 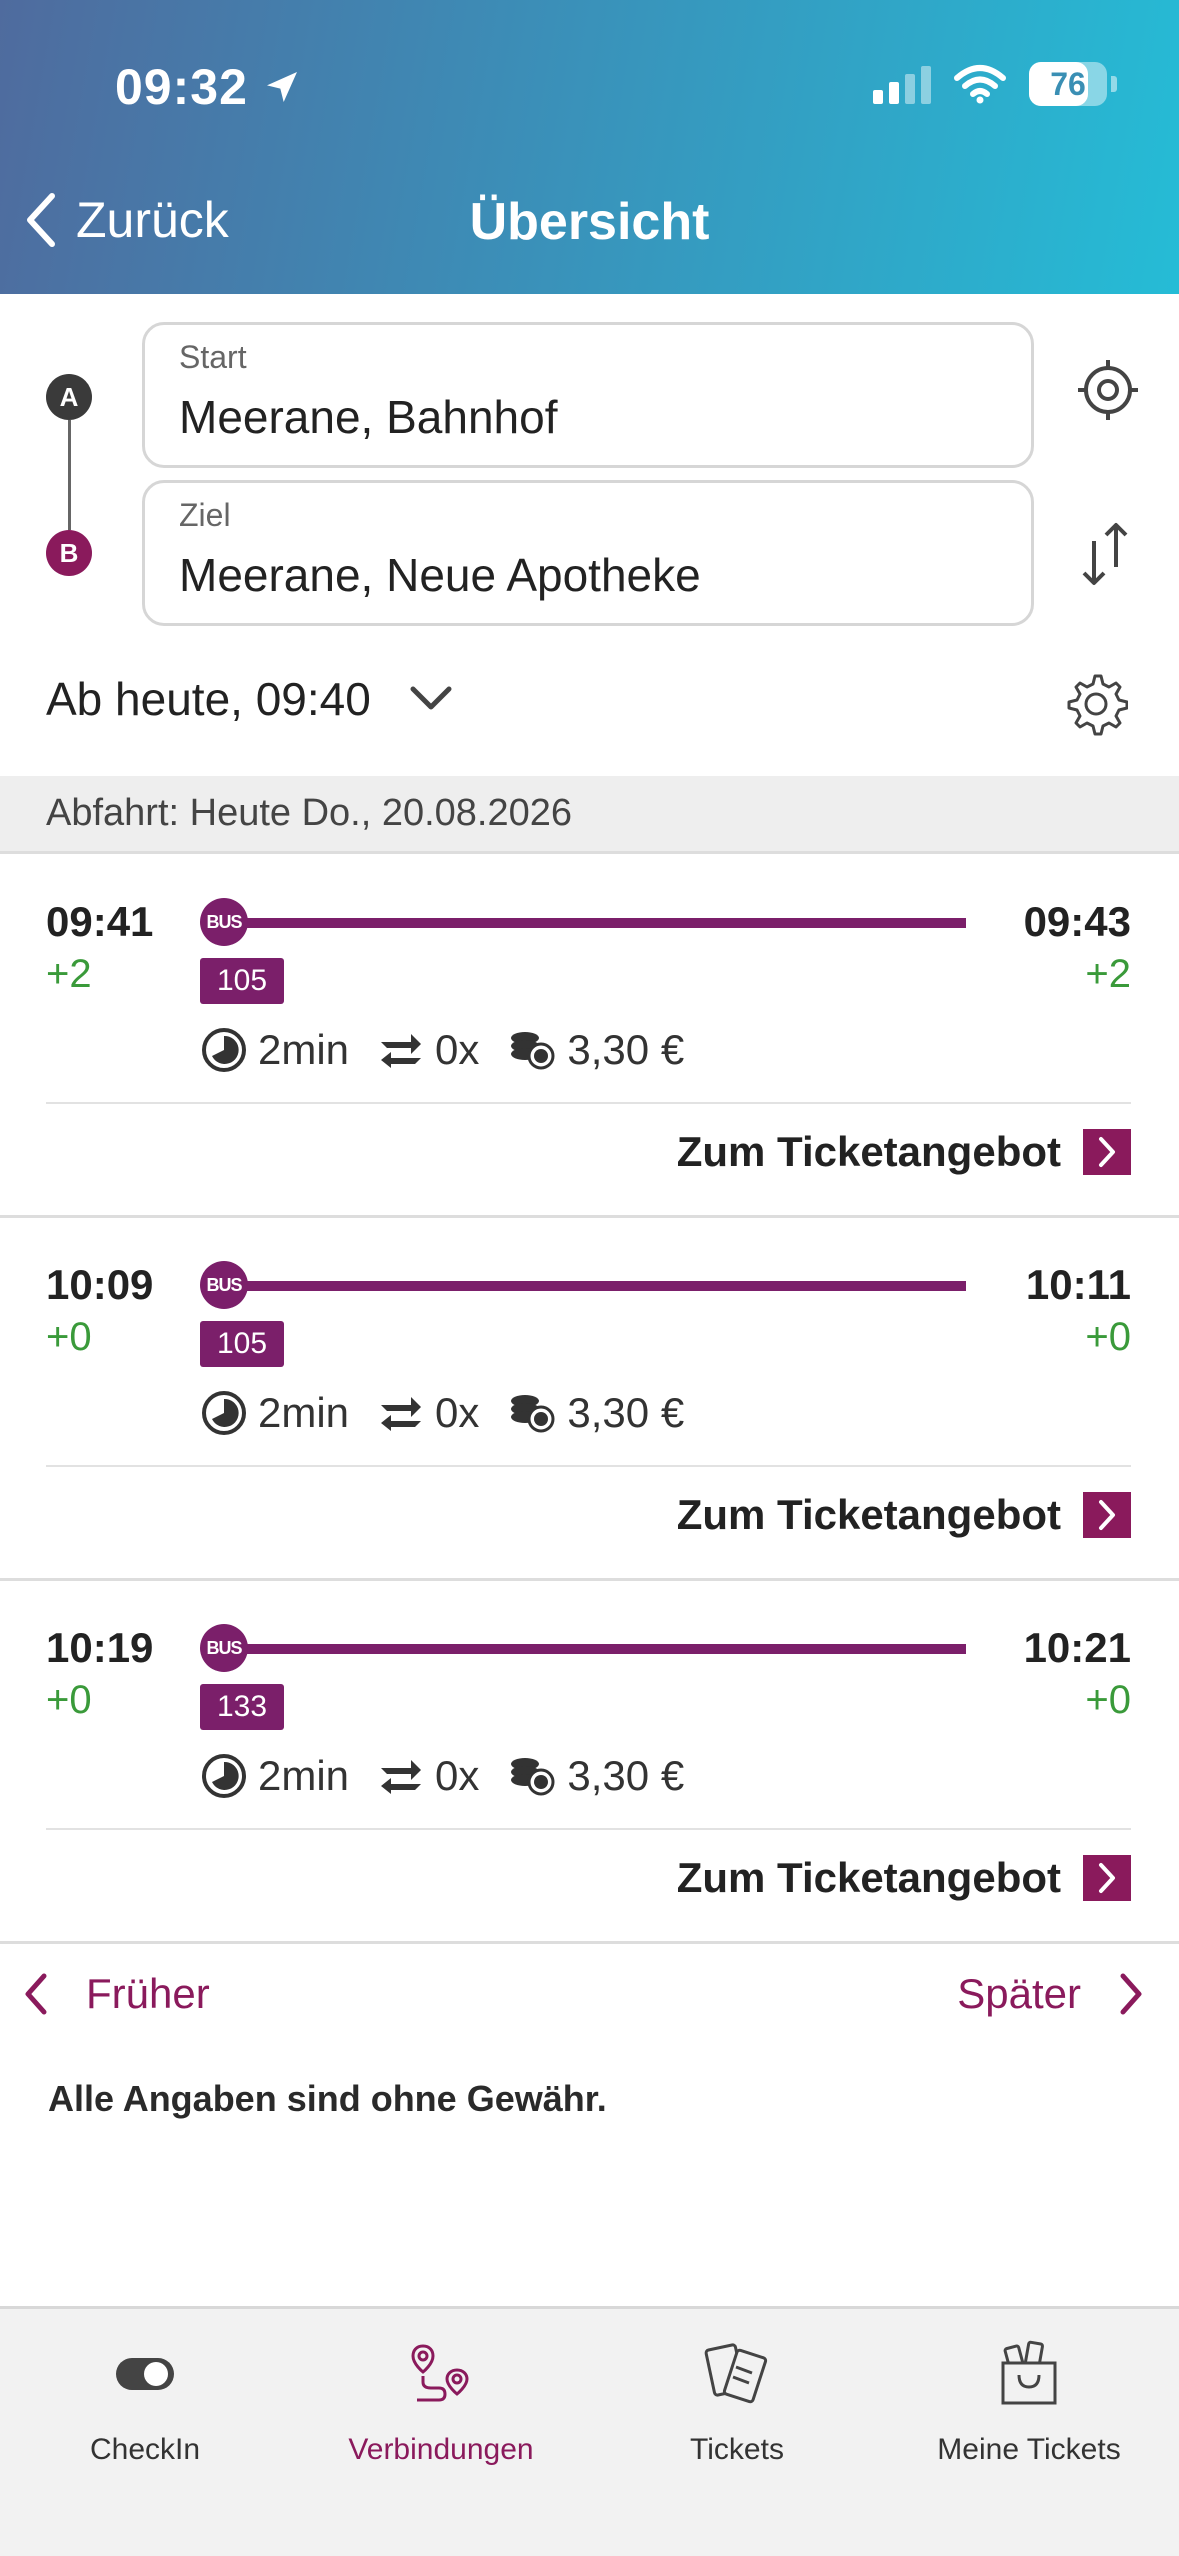 What do you see at coordinates (145, 2398) in the screenshot?
I see `tab-checkin: CheckIn` at bounding box center [145, 2398].